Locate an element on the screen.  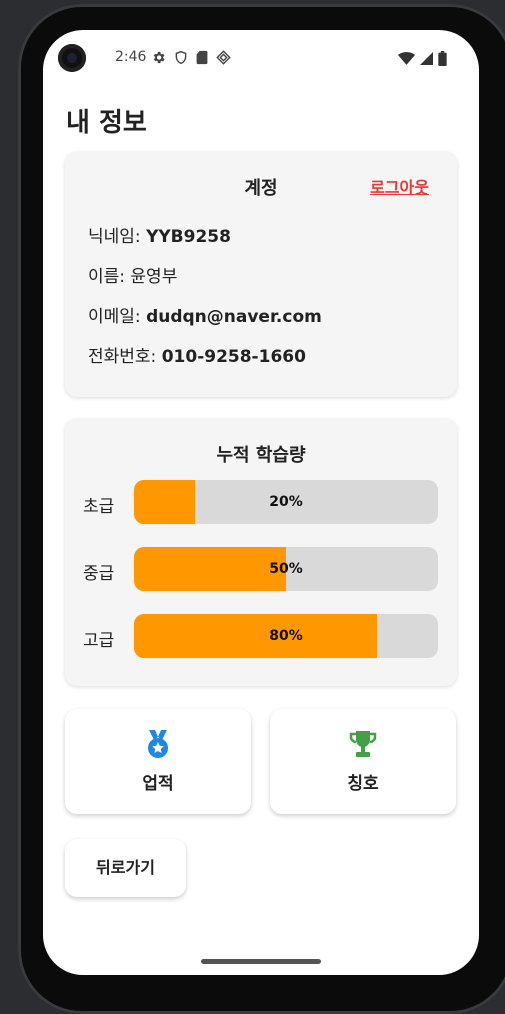
gear-icon is located at coordinates (159, 57).